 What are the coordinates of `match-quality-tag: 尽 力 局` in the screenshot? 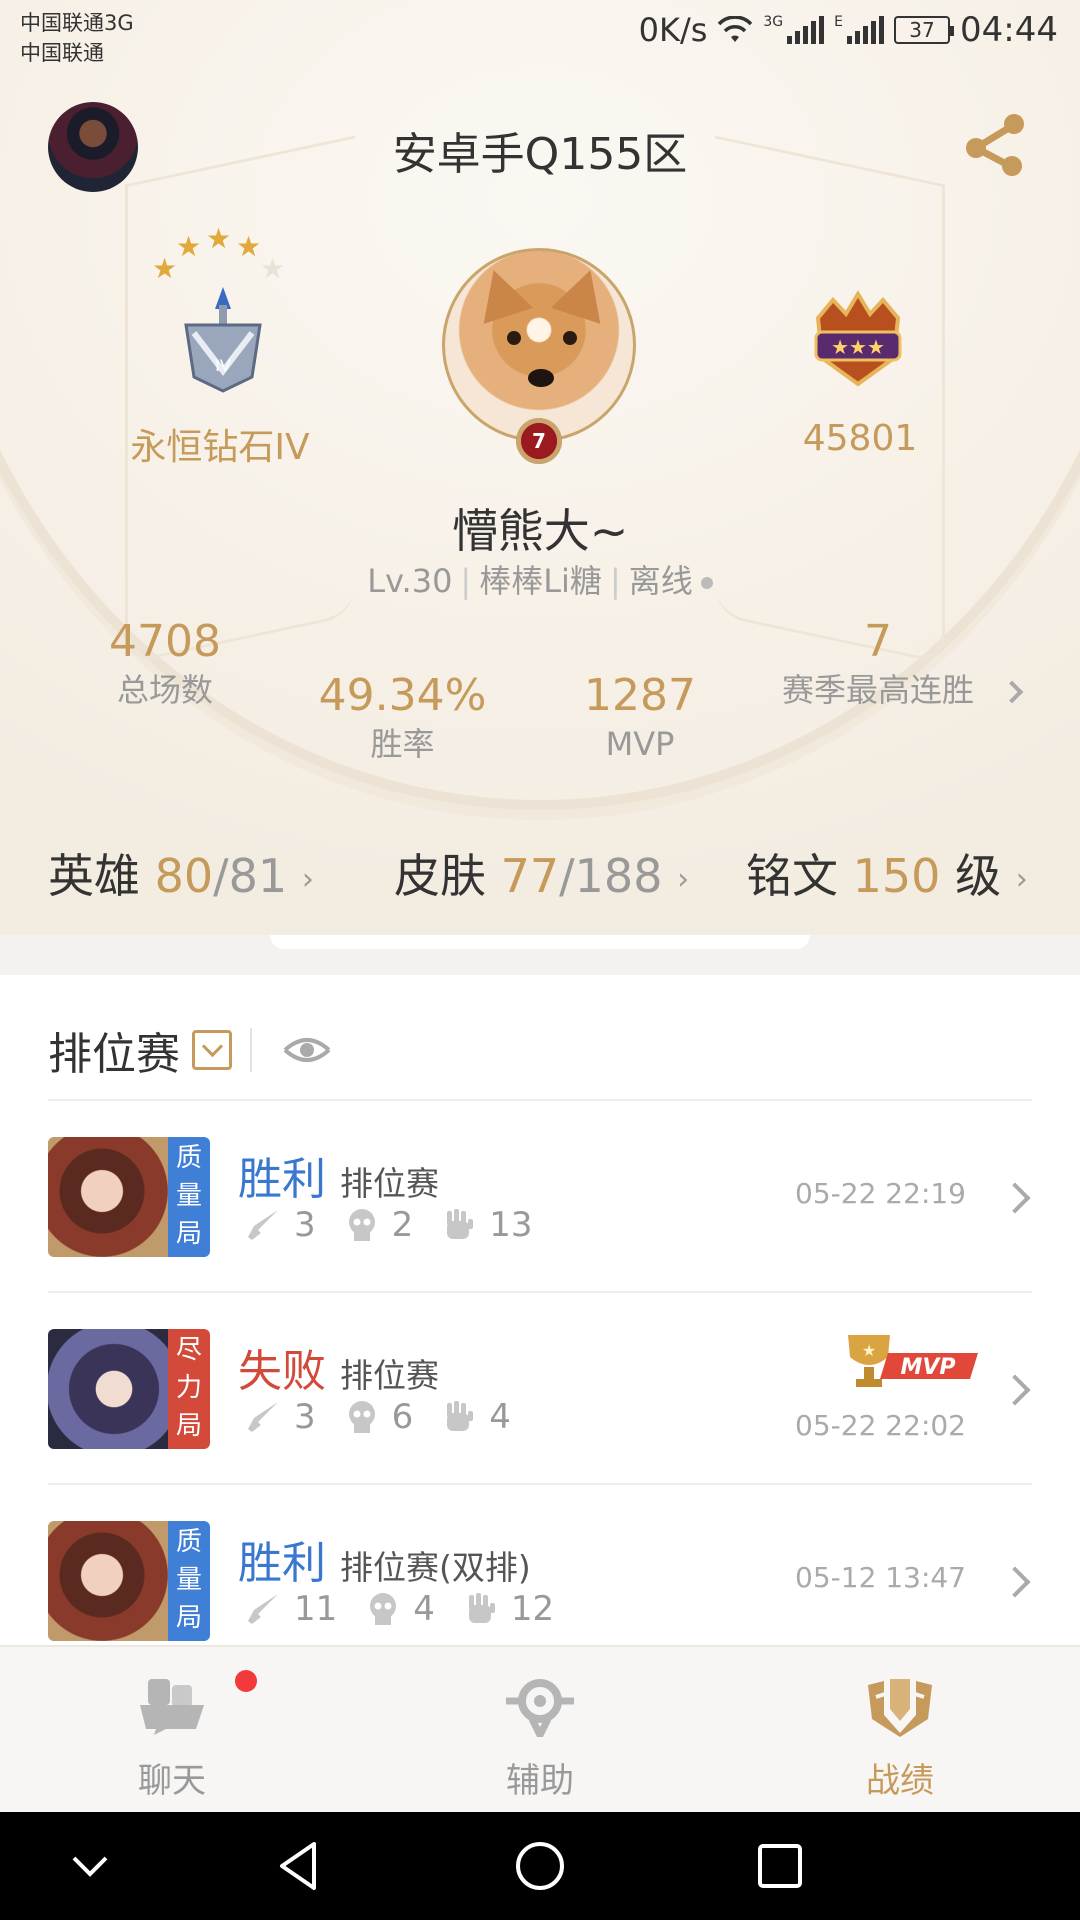 It's located at (189, 1389).